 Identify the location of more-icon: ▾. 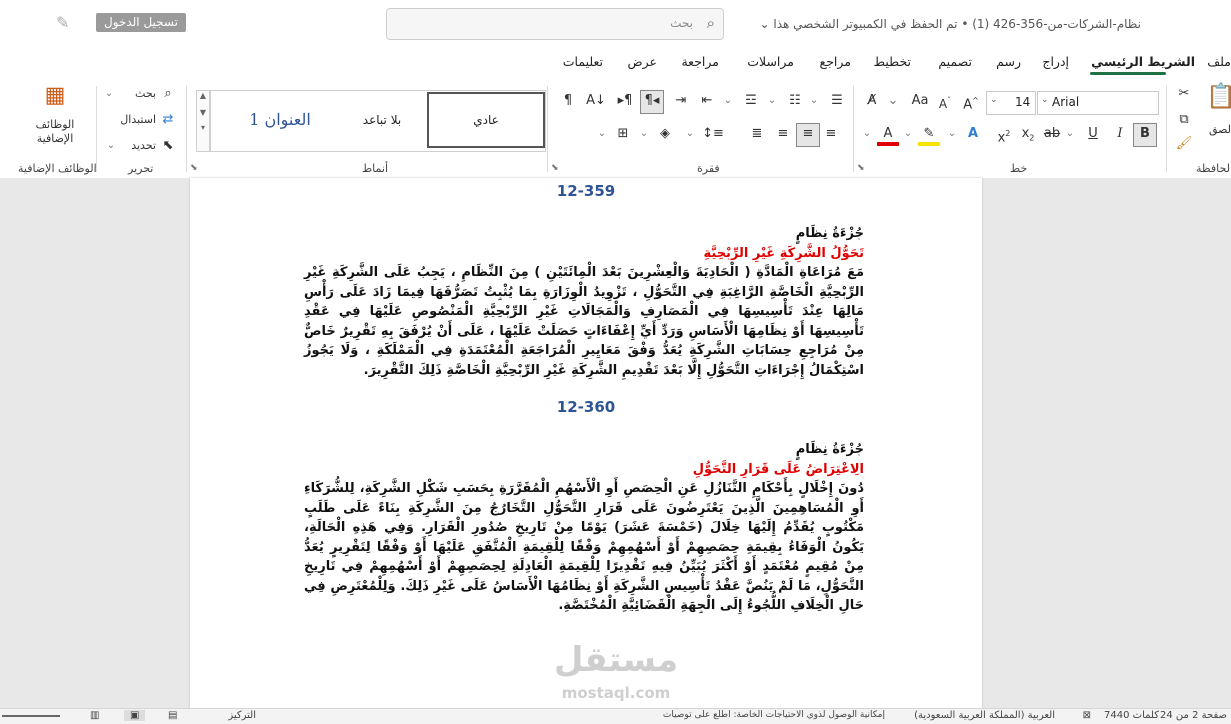
(203, 127).